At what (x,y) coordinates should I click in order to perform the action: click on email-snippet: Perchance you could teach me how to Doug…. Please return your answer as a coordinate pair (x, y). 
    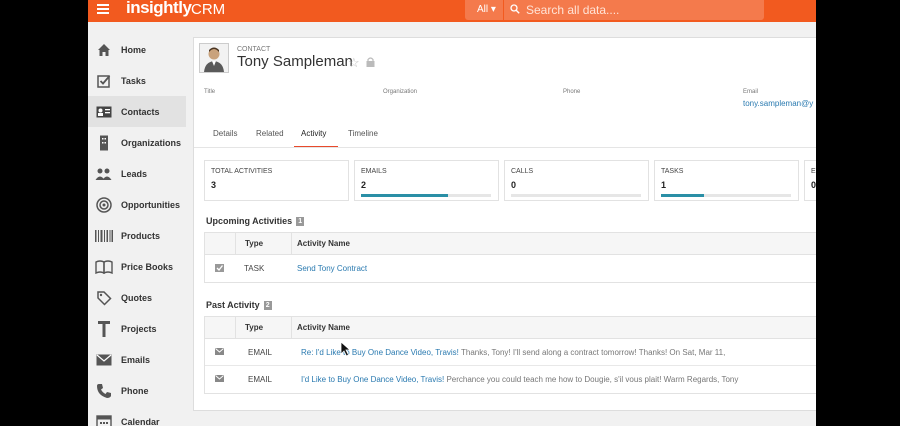
    Looking at the image, I should click on (591, 379).